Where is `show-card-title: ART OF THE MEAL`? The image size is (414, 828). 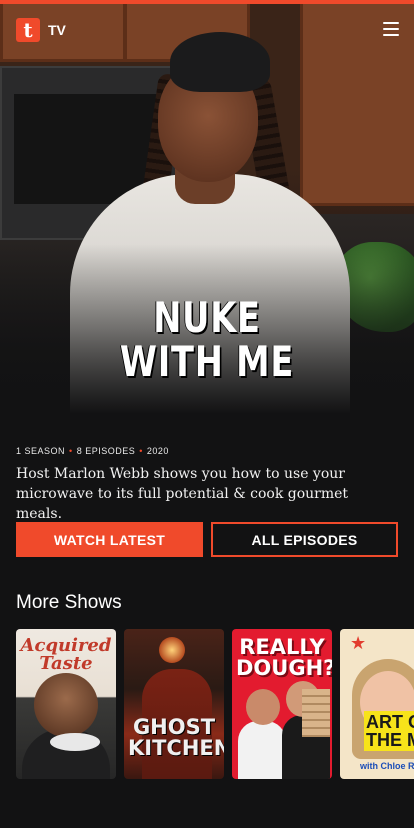 show-card-title: ART OF THE MEAL is located at coordinates (389, 731).